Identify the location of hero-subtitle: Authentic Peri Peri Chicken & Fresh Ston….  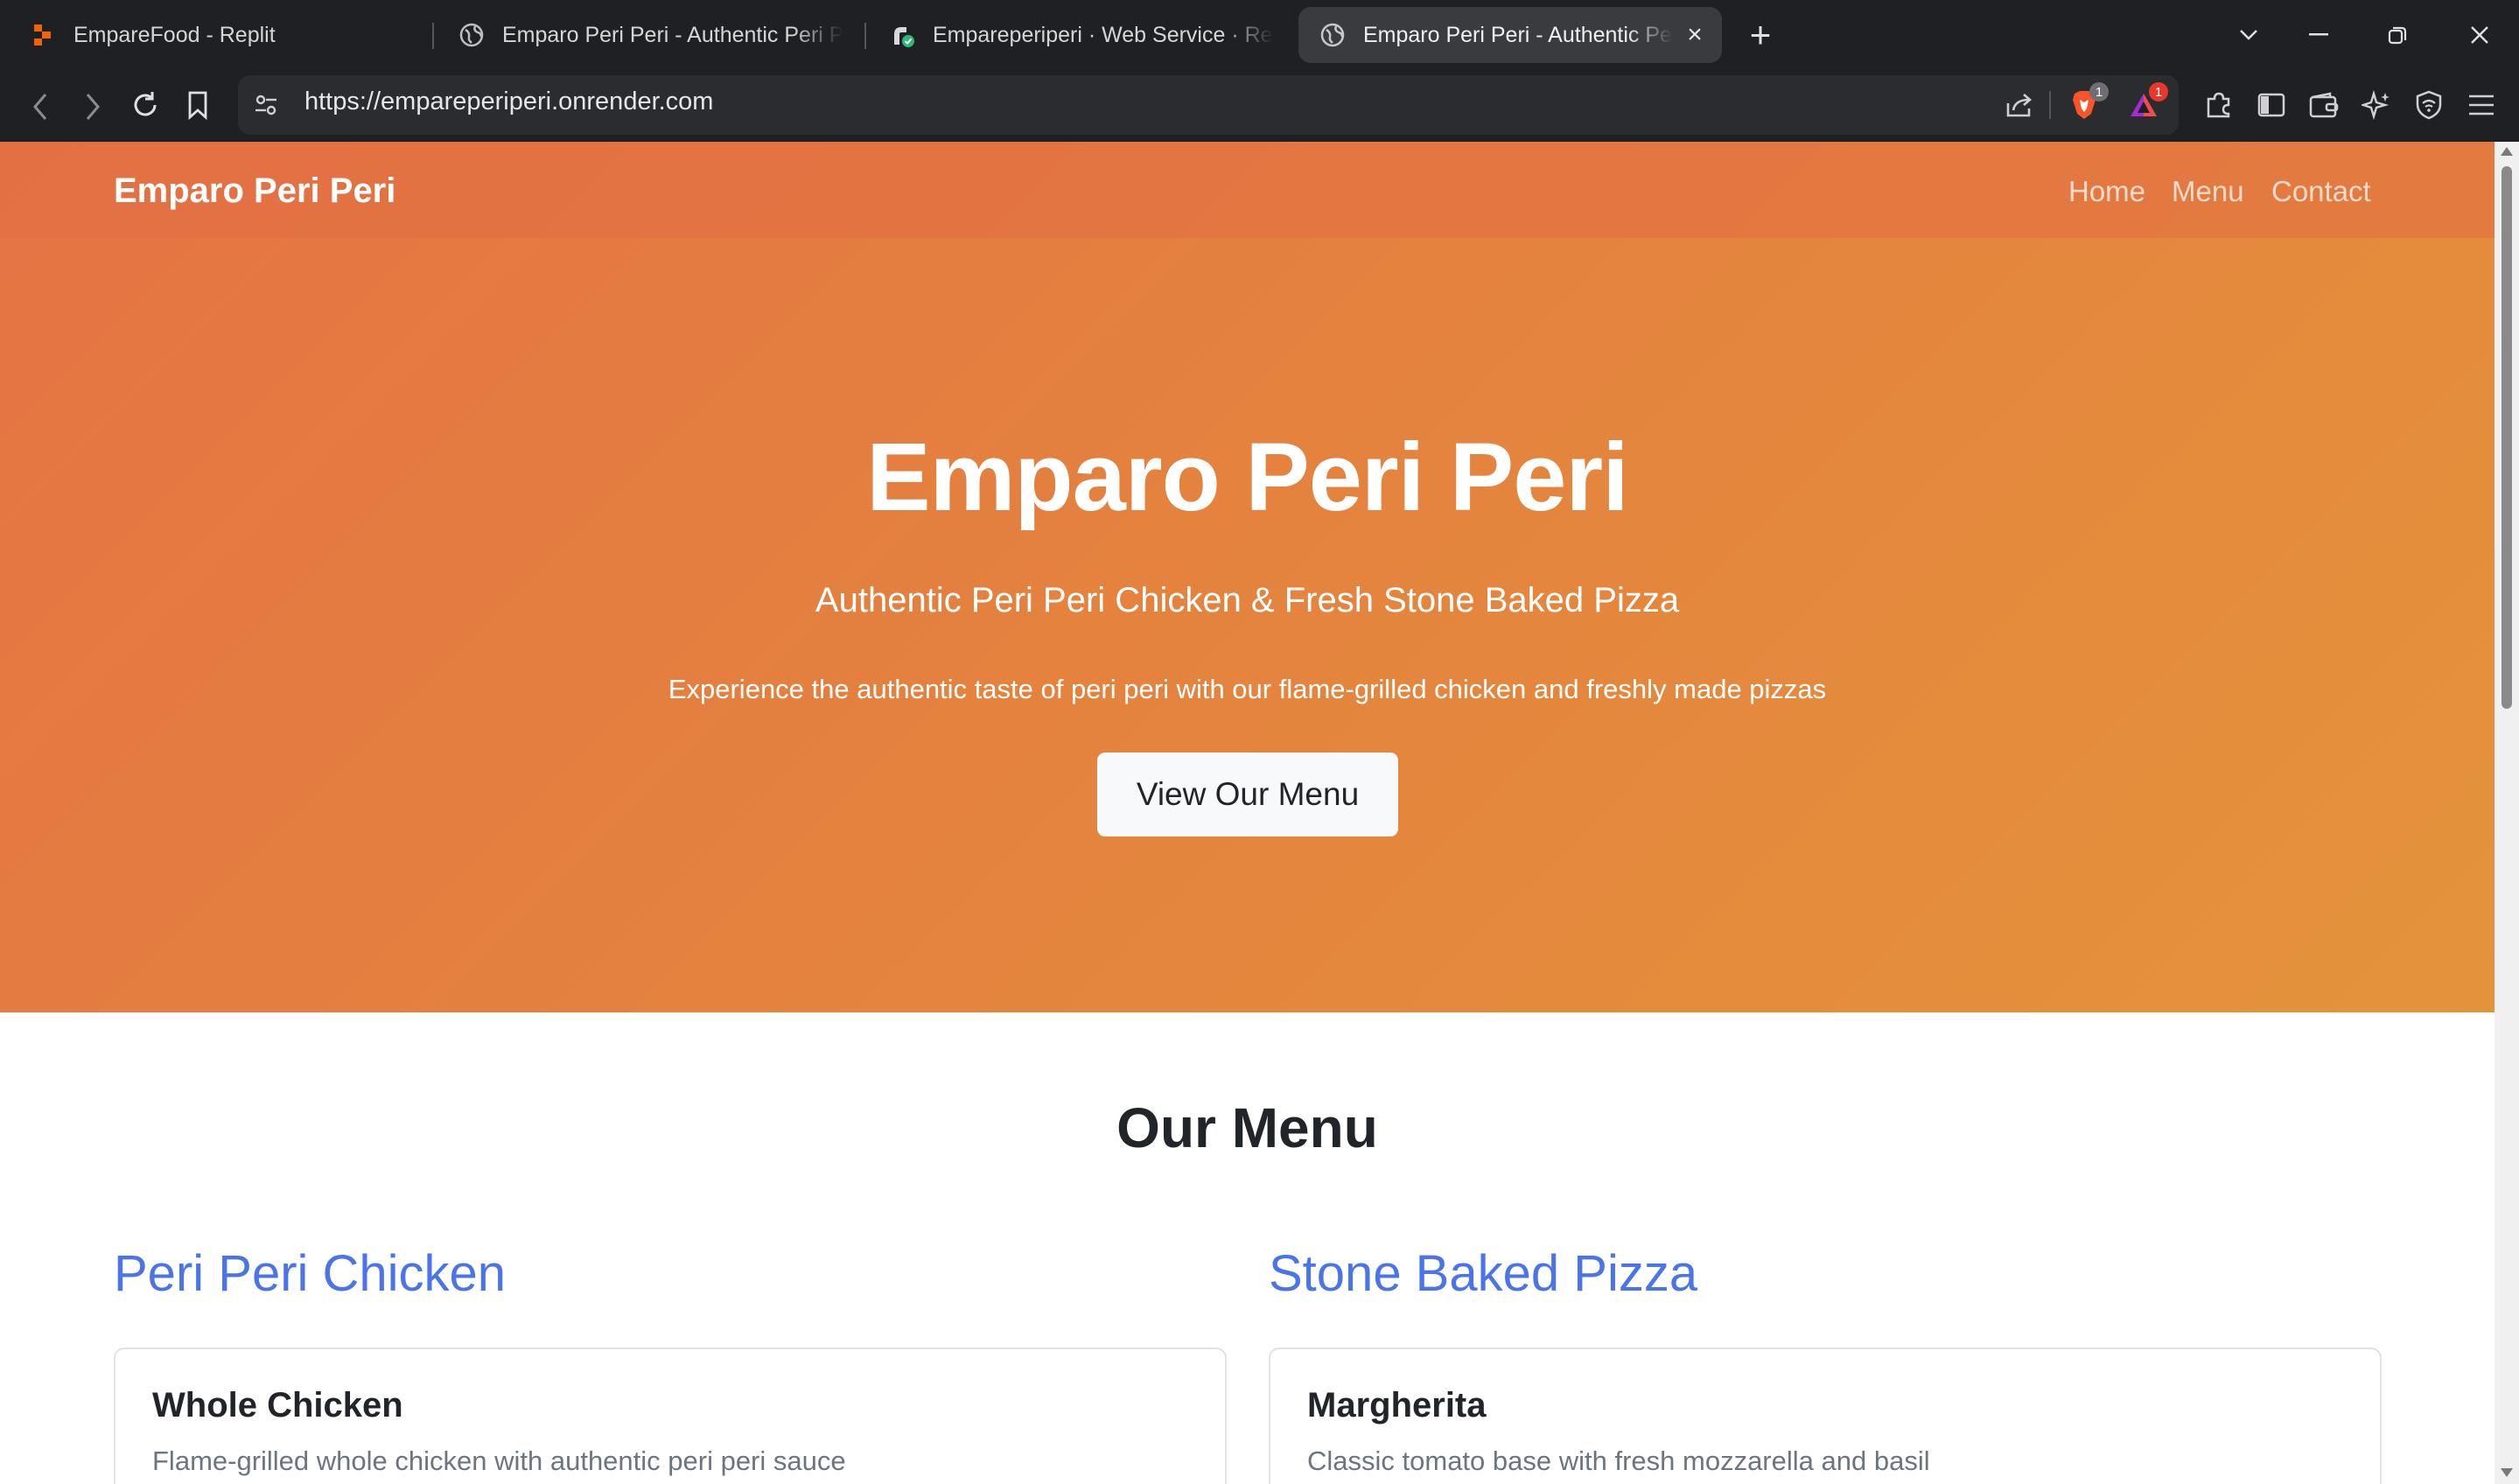
(1247, 600).